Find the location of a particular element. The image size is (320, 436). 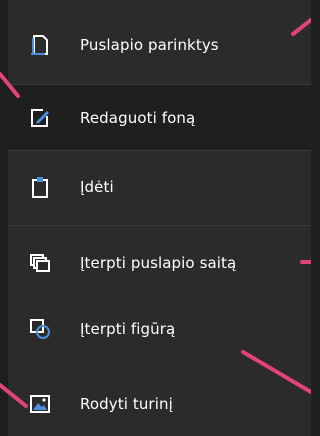

menu-item-show-content: Rodyti turinį is located at coordinates (159, 403).